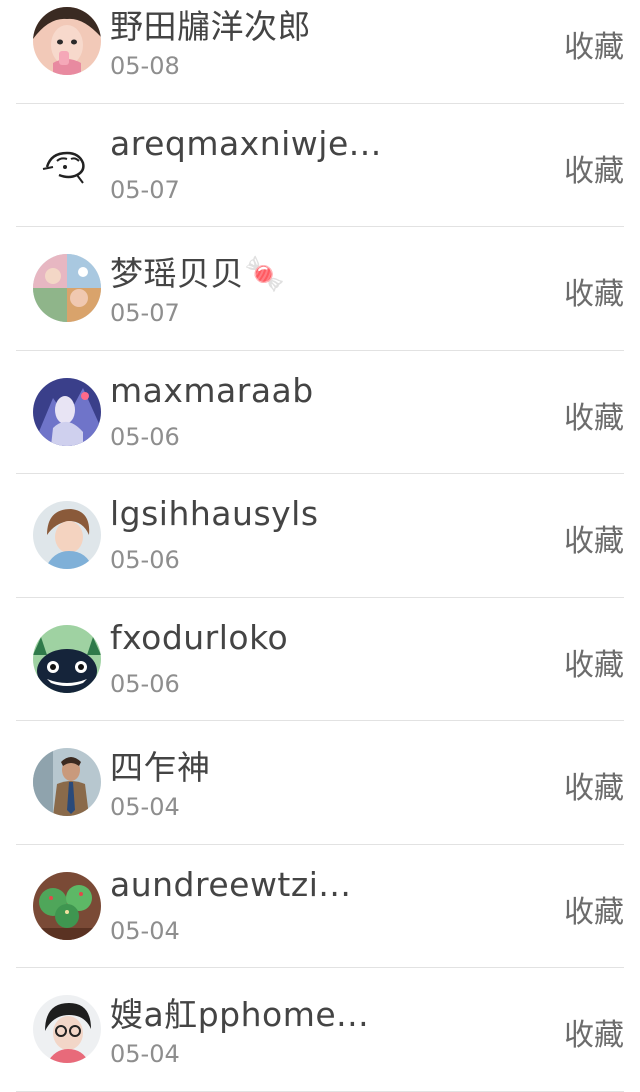 This screenshot has width=640, height=1092. What do you see at coordinates (214, 513) in the screenshot?
I see `user-name: lgsihhausyls` at bounding box center [214, 513].